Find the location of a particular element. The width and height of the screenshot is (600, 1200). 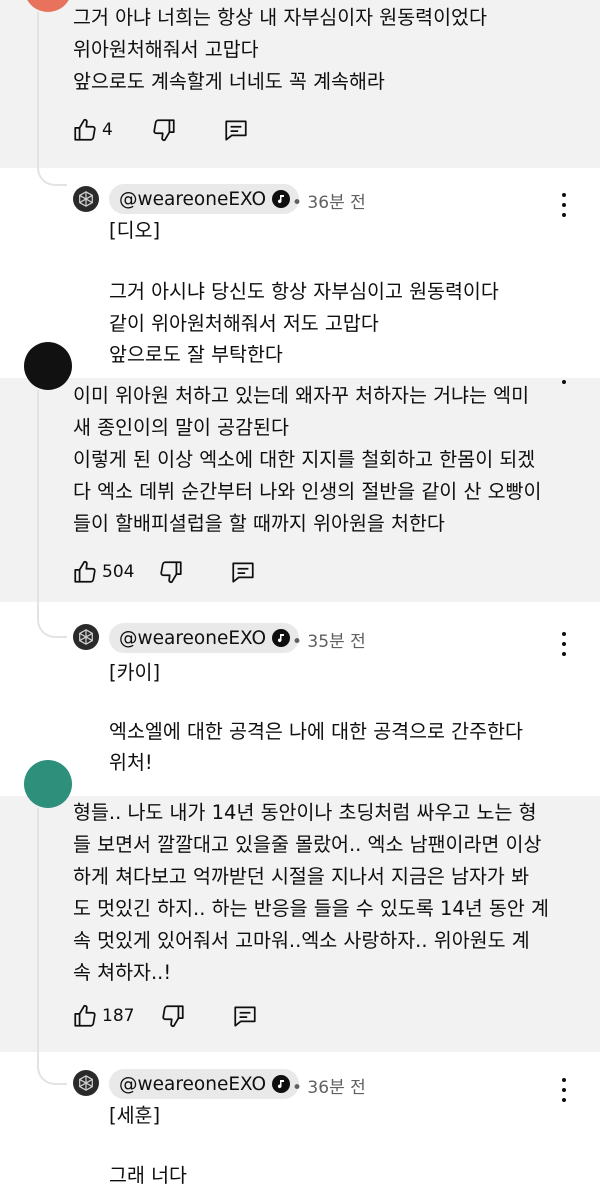

reply-text-line: 그거 아시냐 당신도 항상 자부심이고 원동력이다 is located at coordinates (304, 291).